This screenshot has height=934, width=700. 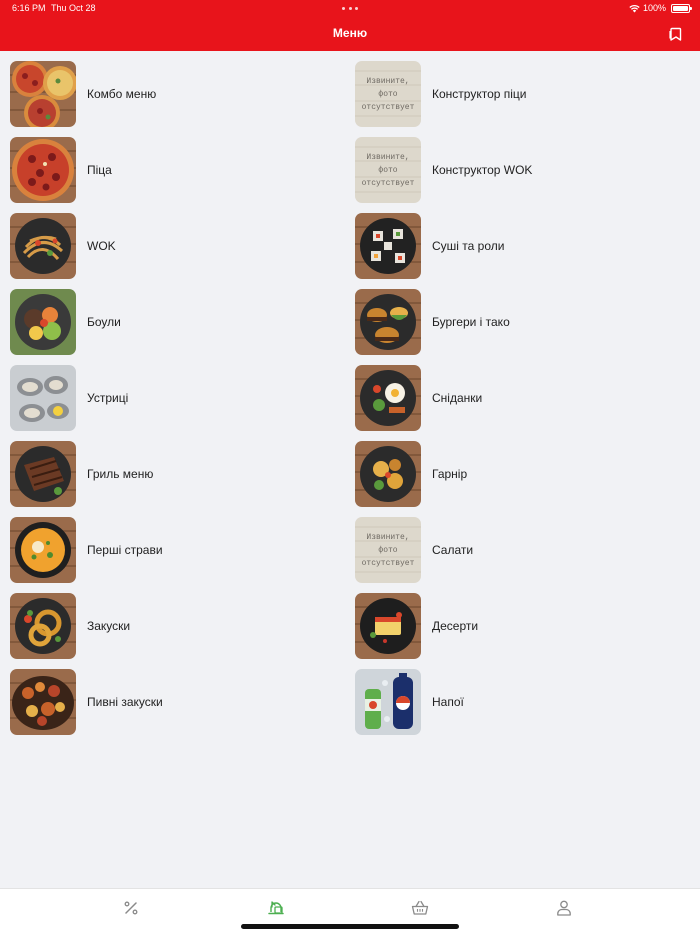 What do you see at coordinates (125, 550) in the screenshot?
I see `menu-category-label: Перші страви` at bounding box center [125, 550].